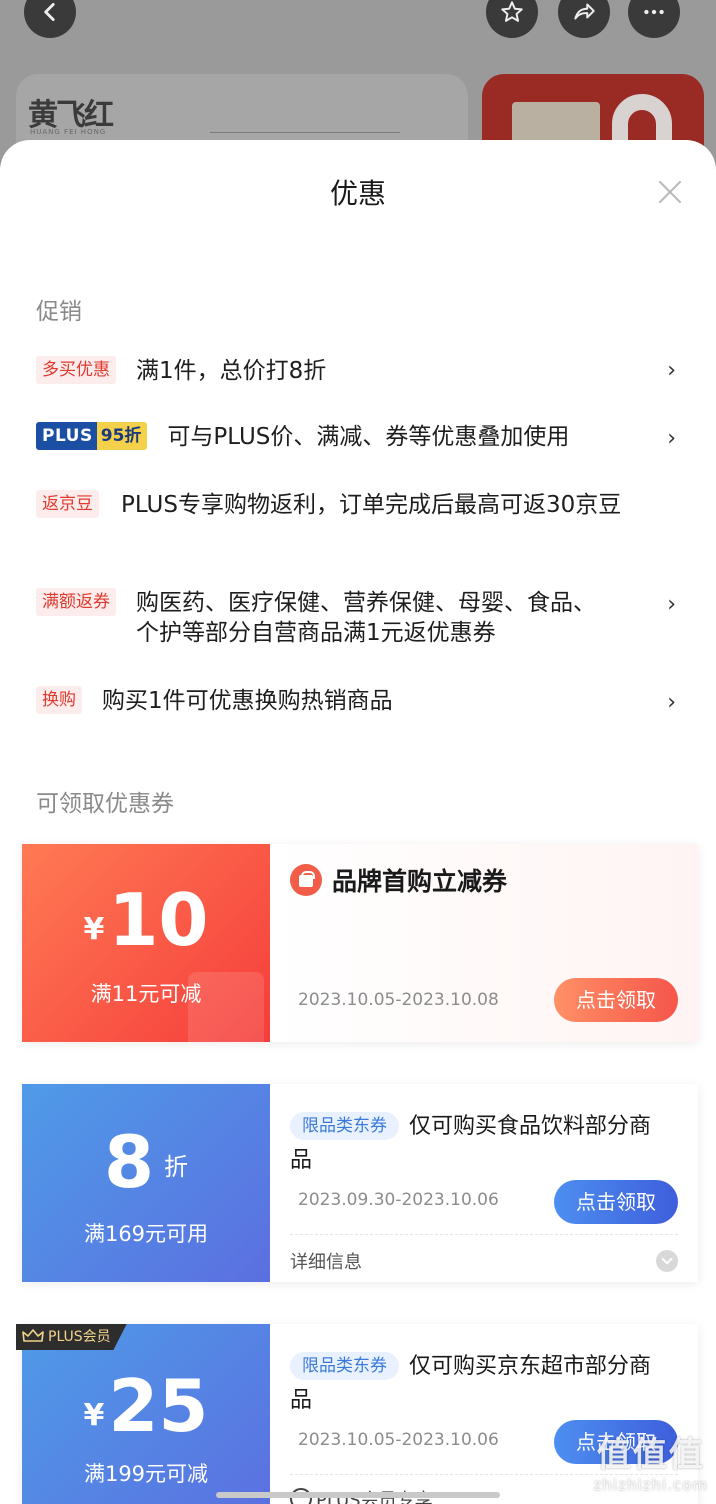 The height and width of the screenshot is (1504, 716). What do you see at coordinates (357, 193) in the screenshot?
I see `sheet-title: 优惠` at bounding box center [357, 193].